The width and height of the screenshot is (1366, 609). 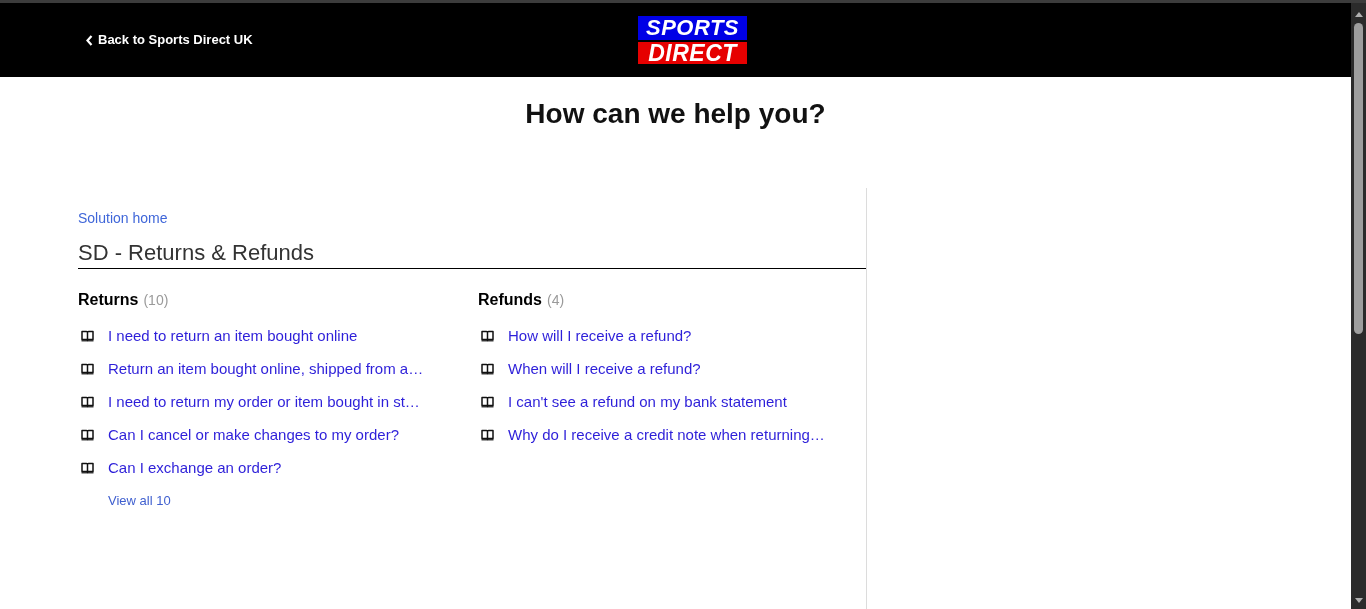 What do you see at coordinates (170, 40) in the screenshot?
I see `back-link: Back to Sports Direct UK` at bounding box center [170, 40].